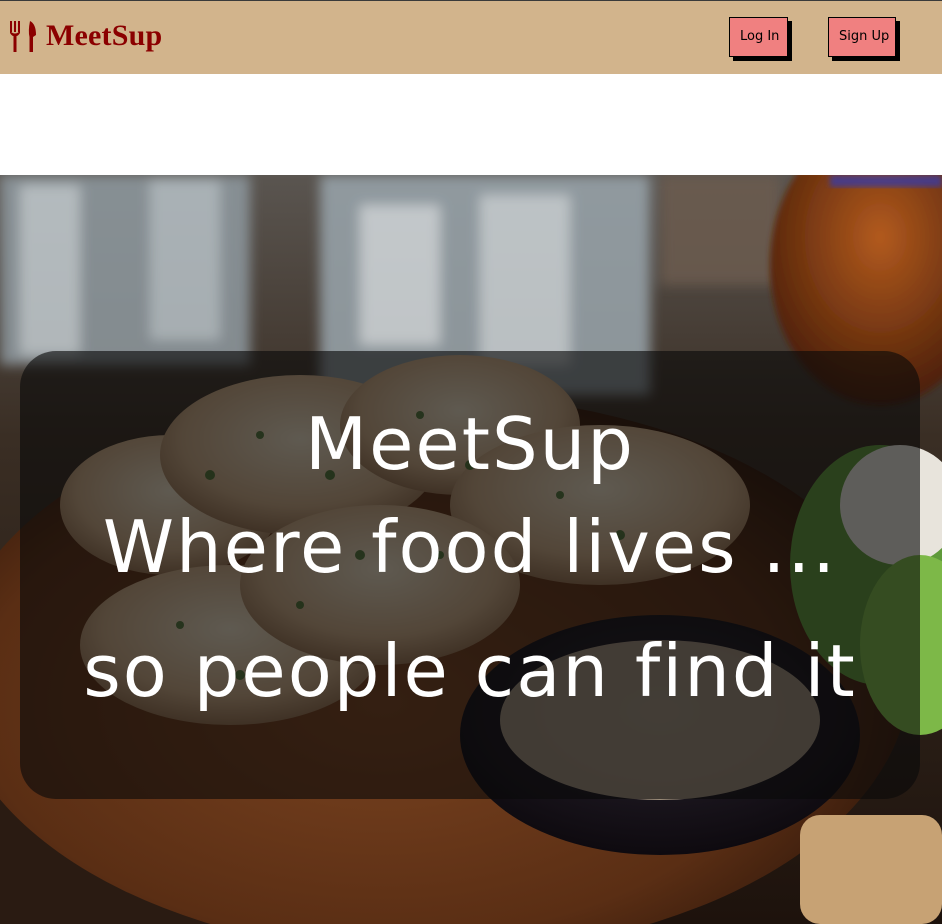 This screenshot has width=942, height=924. What do you see at coordinates (471, 37) in the screenshot?
I see `navbar: MeetSup Log In Sign Up` at bounding box center [471, 37].